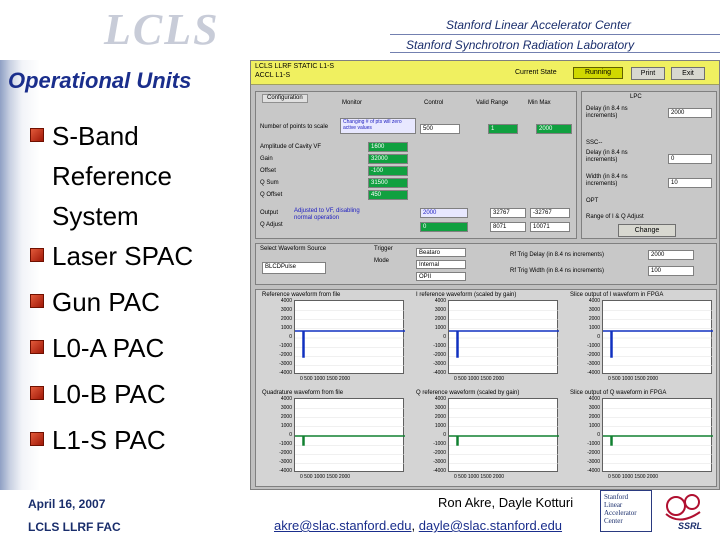 Image resolution: width=720 pixels, height=540 pixels. What do you see at coordinates (293, 249) in the screenshot?
I see `select-waveform-label: Select Waveform Source` at bounding box center [293, 249].